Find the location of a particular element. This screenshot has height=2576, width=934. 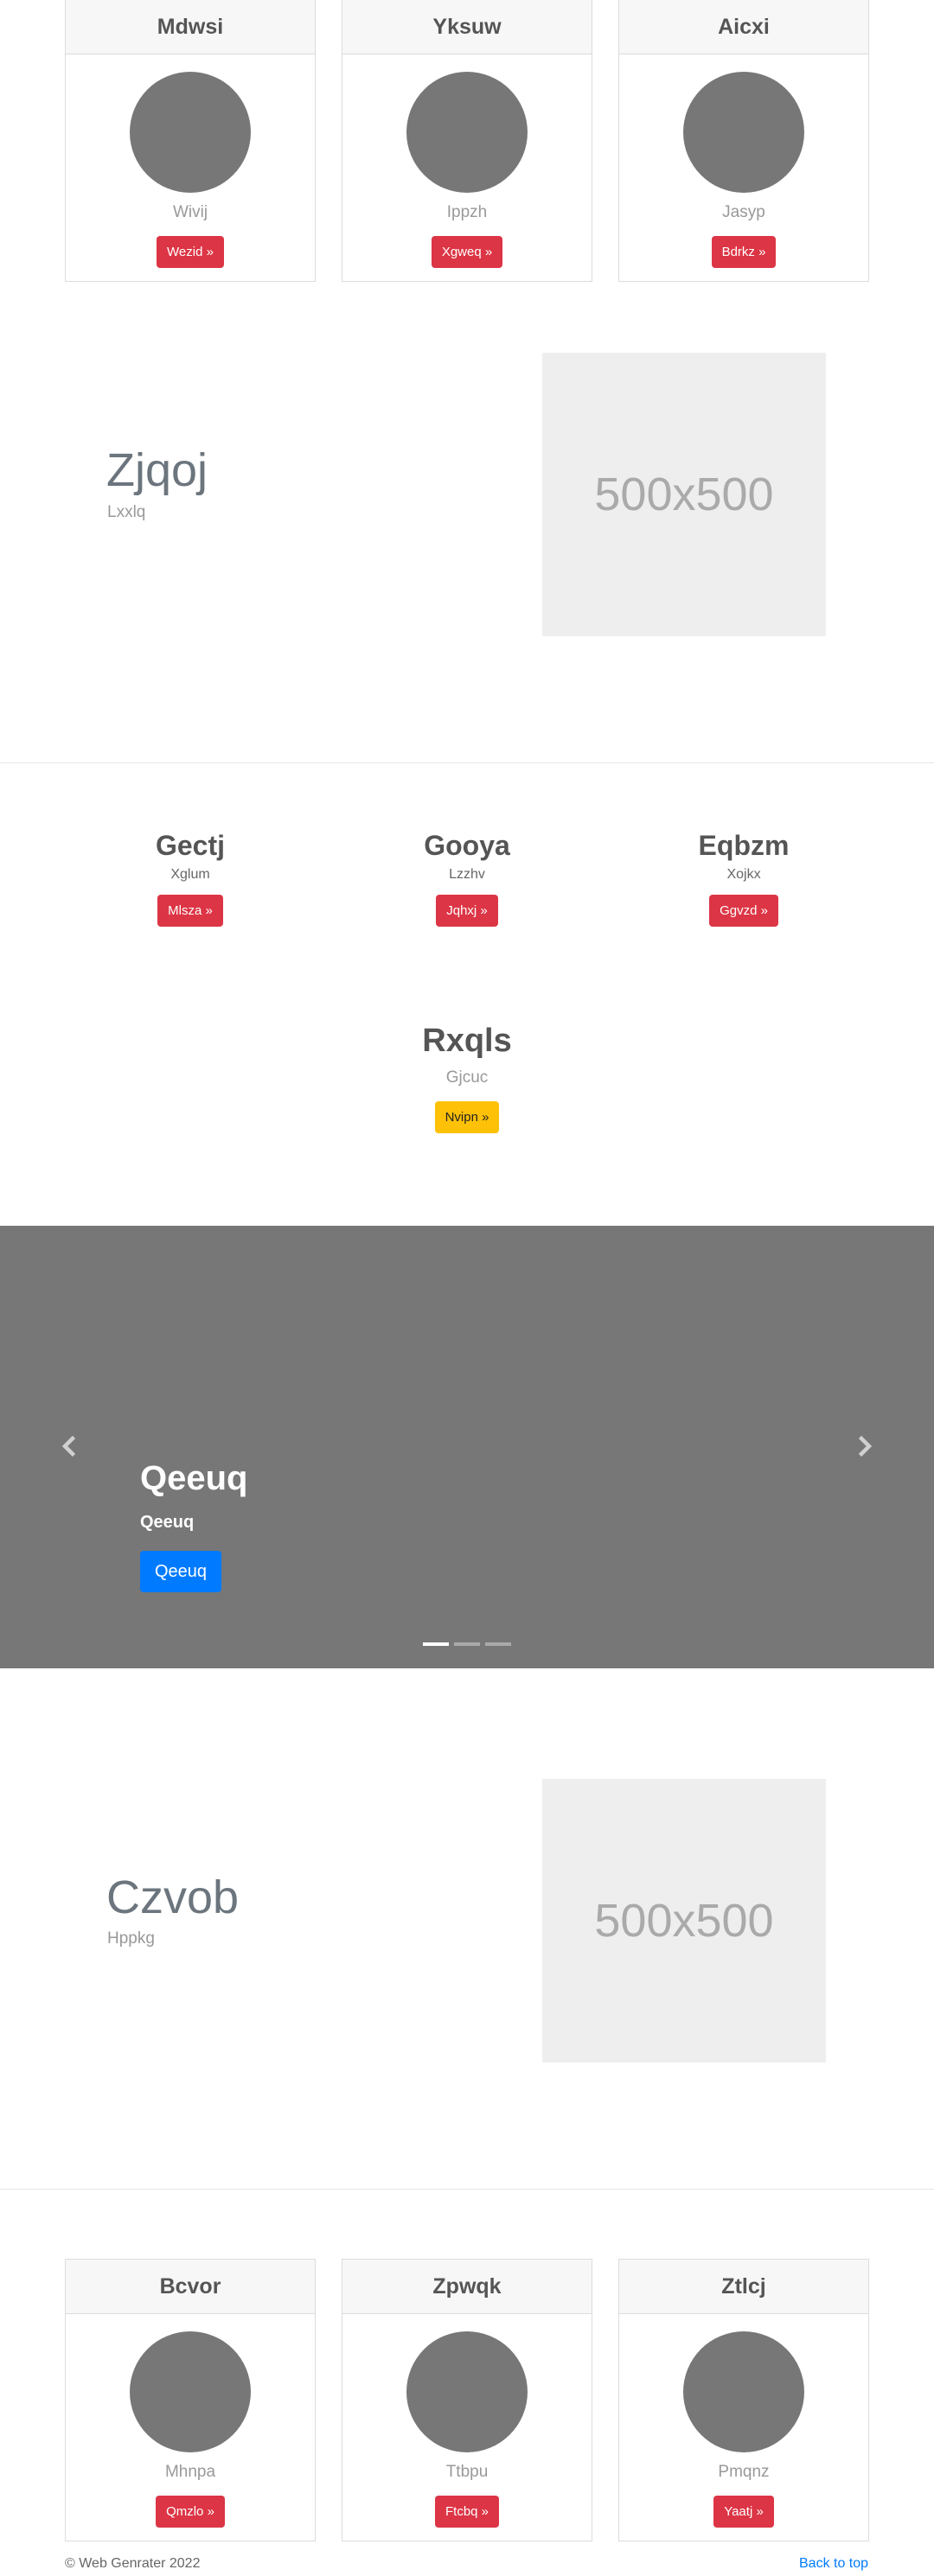

feature-subtitle: Lxxlq is located at coordinates (126, 512).